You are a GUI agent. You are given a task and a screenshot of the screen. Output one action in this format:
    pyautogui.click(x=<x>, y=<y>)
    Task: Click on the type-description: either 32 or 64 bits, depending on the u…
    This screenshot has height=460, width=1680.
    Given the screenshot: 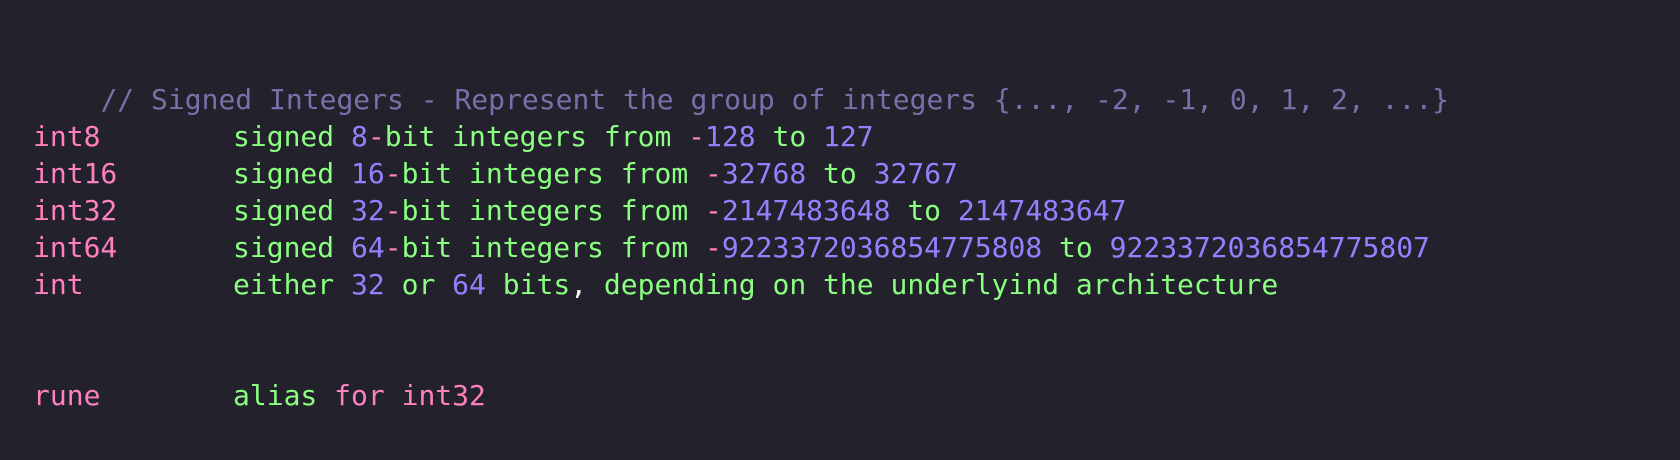 What is the action you would take?
    pyautogui.click(x=755, y=284)
    